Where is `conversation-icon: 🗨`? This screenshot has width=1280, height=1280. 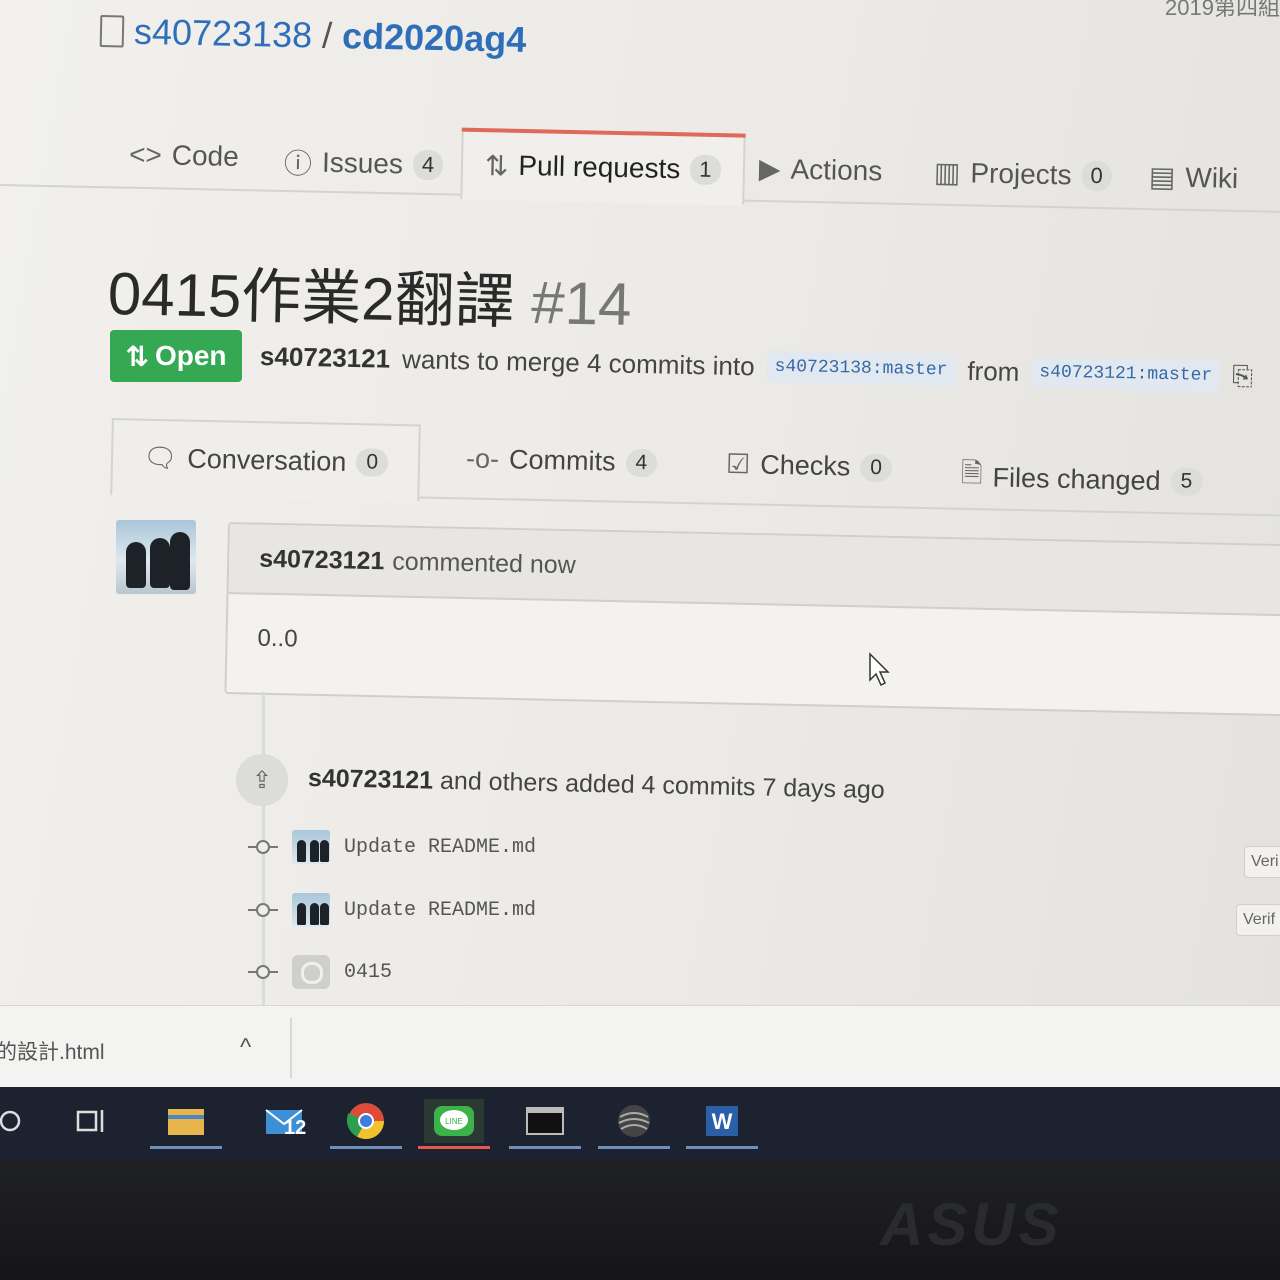
conversation-icon: 🗨 is located at coordinates (160, 458).